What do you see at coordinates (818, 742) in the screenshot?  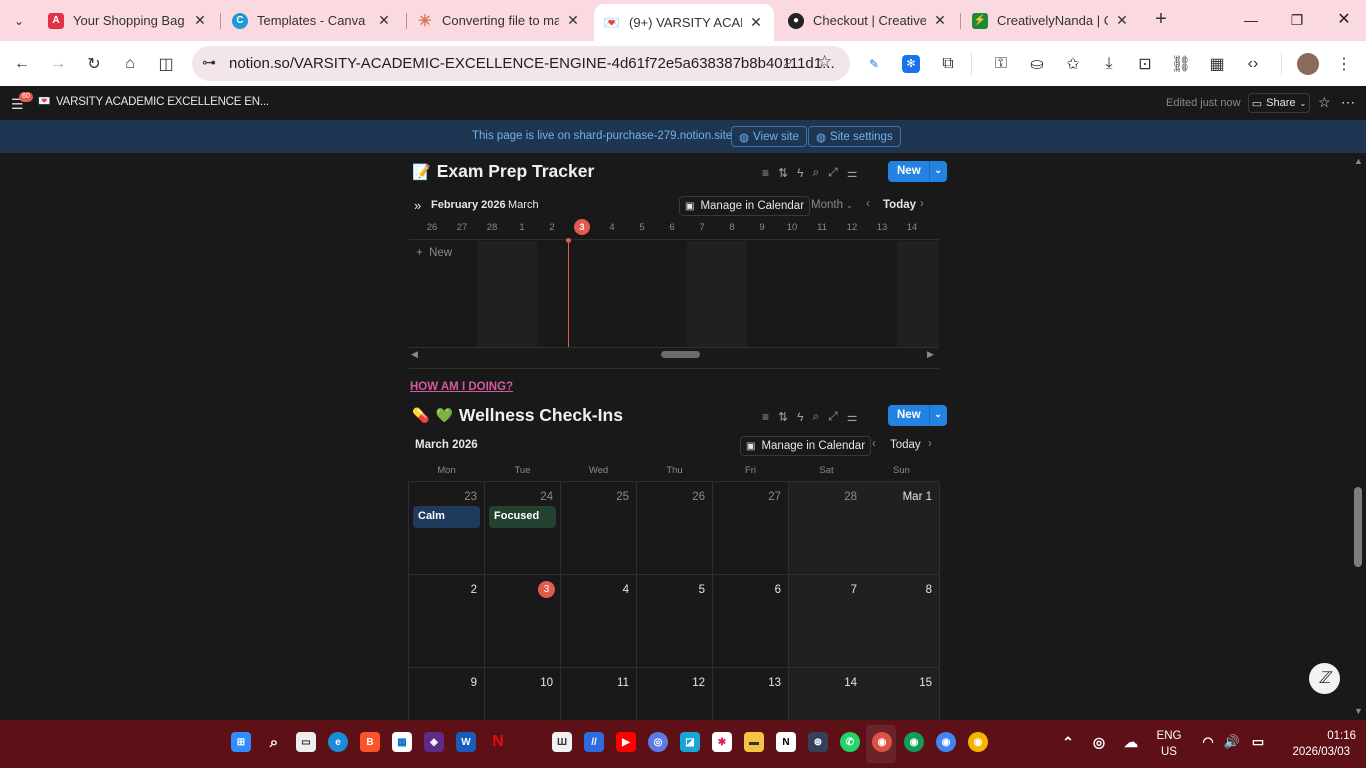 I see `app-icon: ⊛` at bounding box center [818, 742].